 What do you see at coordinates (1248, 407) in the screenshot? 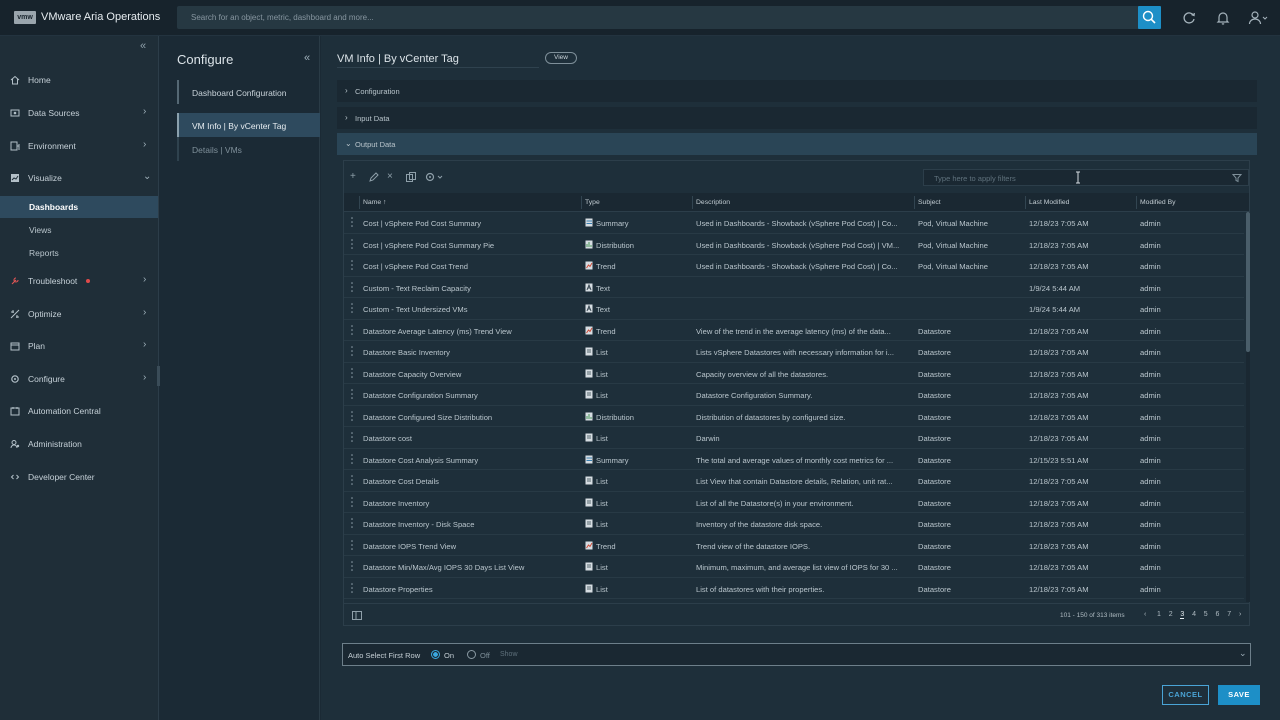
I see `grid-scrollbar` at bounding box center [1248, 407].